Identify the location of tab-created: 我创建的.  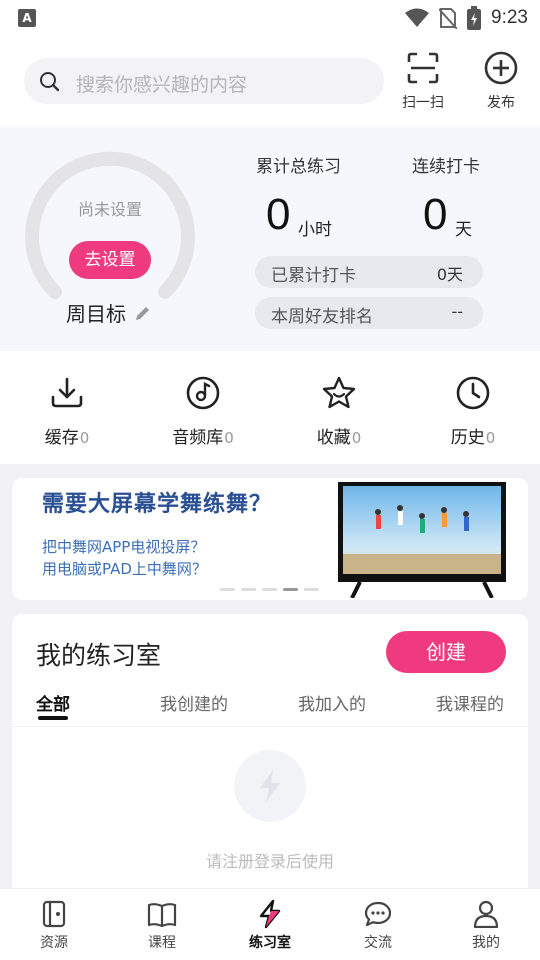
(194, 702).